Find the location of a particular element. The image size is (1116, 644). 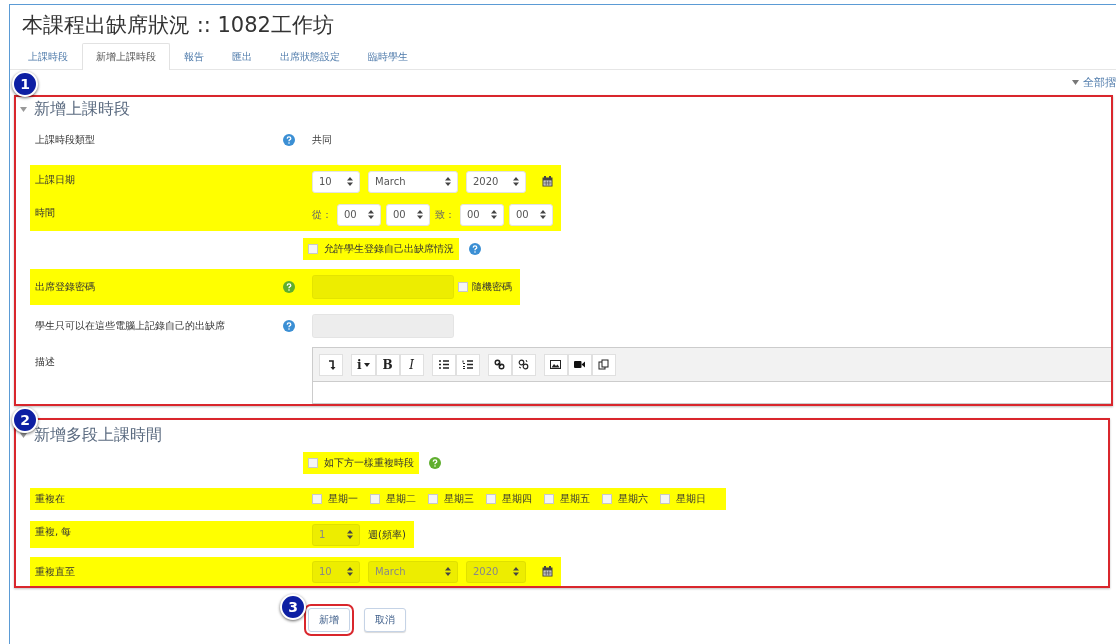

checkbox-label: 星期二 is located at coordinates (401, 499).